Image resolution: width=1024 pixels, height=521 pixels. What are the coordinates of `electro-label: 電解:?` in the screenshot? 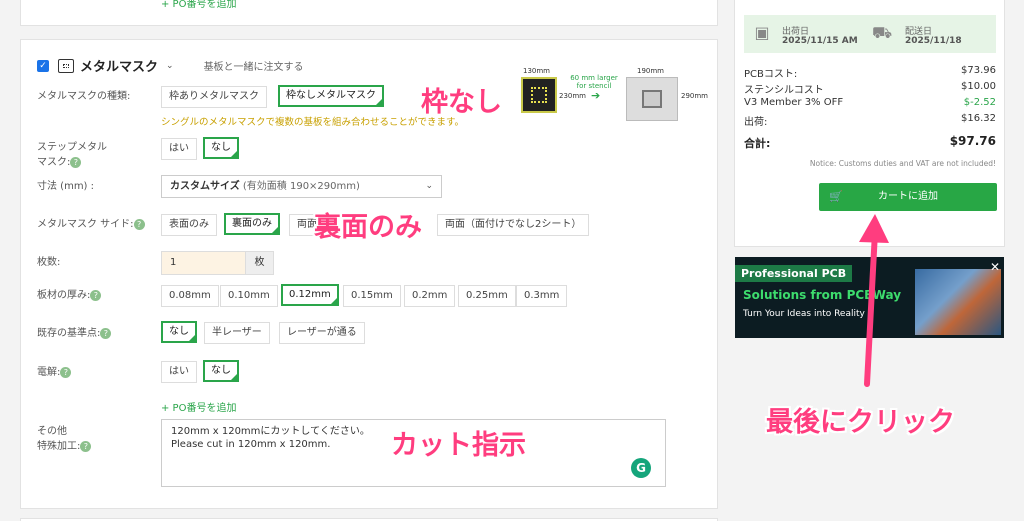 It's located at (54, 372).